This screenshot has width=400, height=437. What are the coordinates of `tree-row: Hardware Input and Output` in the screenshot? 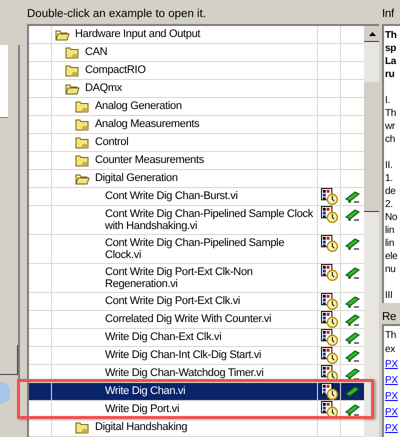 It's located at (196, 35).